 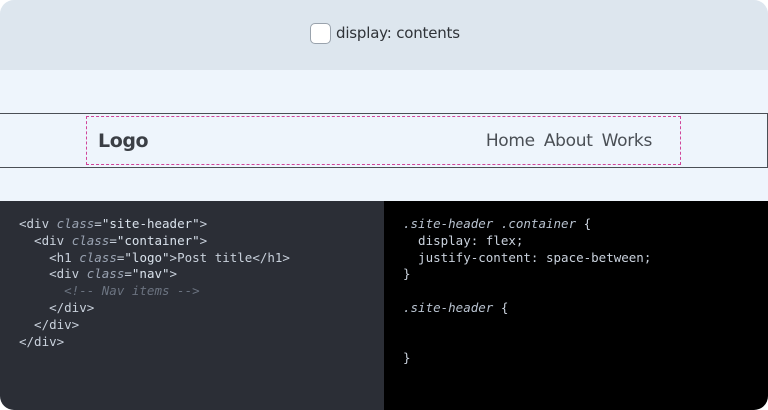 I want to click on nav-item-home: Home, so click(x=510, y=141).